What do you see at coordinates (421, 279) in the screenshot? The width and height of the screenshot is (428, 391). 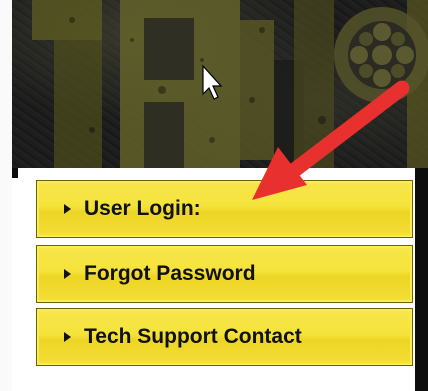 I see `banner-right-border` at bounding box center [421, 279].